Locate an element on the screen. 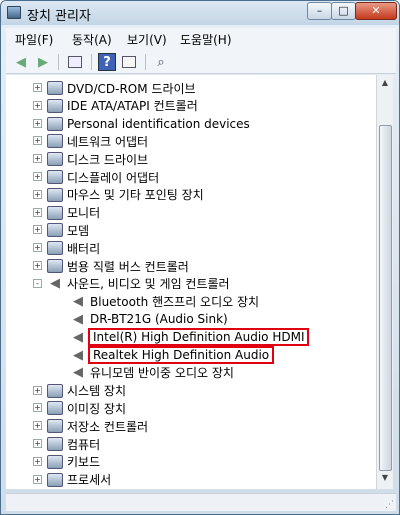 The height and width of the screenshot is (515, 400). tree-item: + 프로세서 is located at coordinates (72, 480).